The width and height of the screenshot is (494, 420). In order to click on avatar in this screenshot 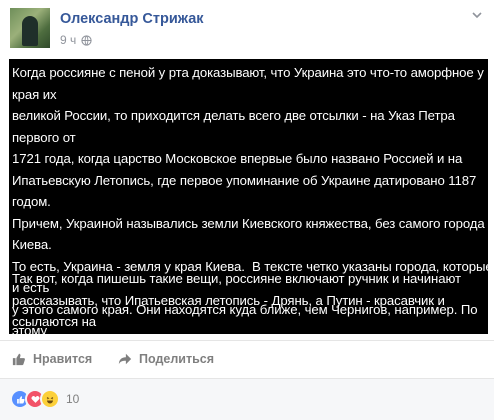, I will do `click(30, 28)`.